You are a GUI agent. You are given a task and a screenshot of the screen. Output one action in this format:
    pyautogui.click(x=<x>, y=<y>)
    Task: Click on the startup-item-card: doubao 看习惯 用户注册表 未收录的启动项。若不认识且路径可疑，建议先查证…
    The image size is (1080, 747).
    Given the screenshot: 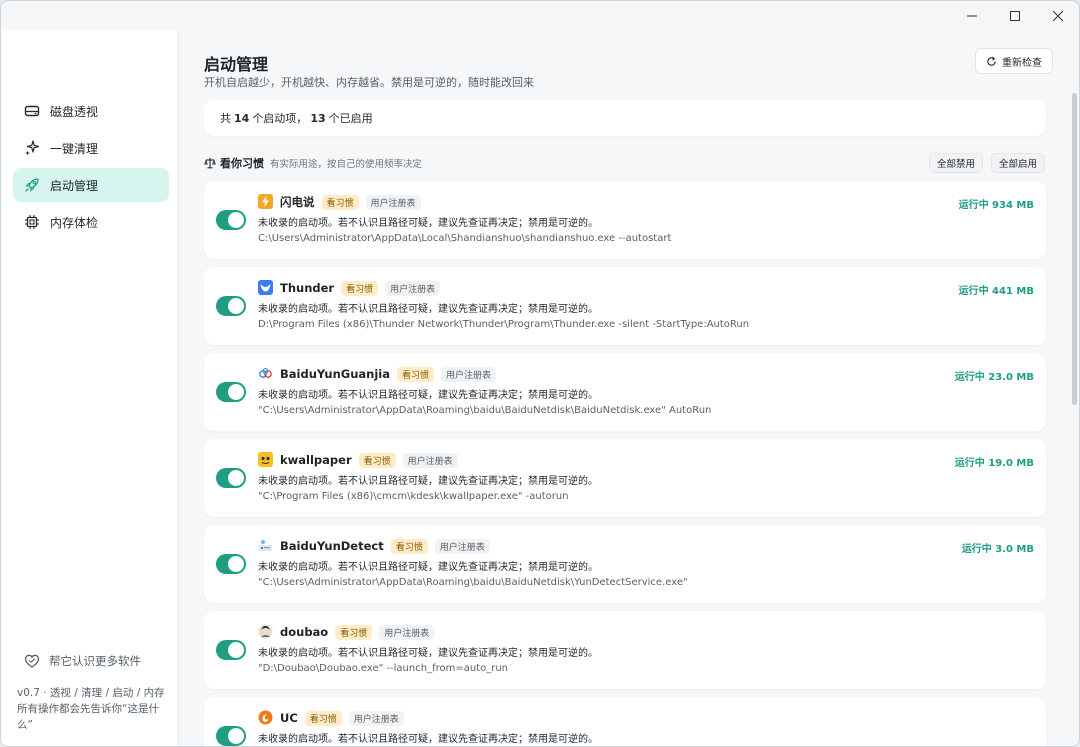 What is the action you would take?
    pyautogui.click(x=625, y=650)
    